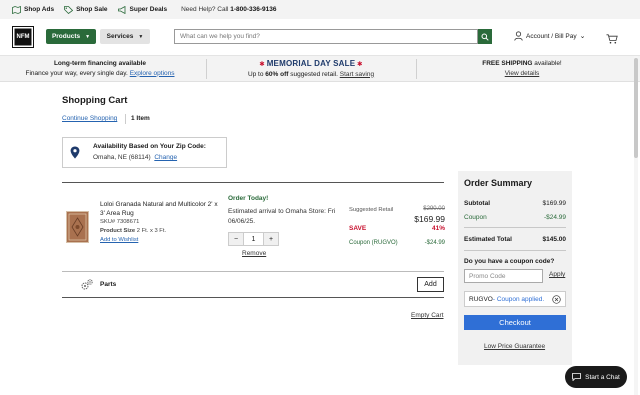  I want to click on size-label: Product Size, so click(118, 231).